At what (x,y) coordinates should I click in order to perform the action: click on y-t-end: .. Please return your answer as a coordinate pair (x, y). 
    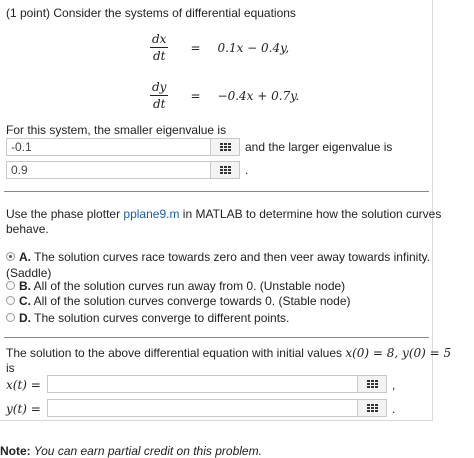
    Looking at the image, I should click on (394, 409).